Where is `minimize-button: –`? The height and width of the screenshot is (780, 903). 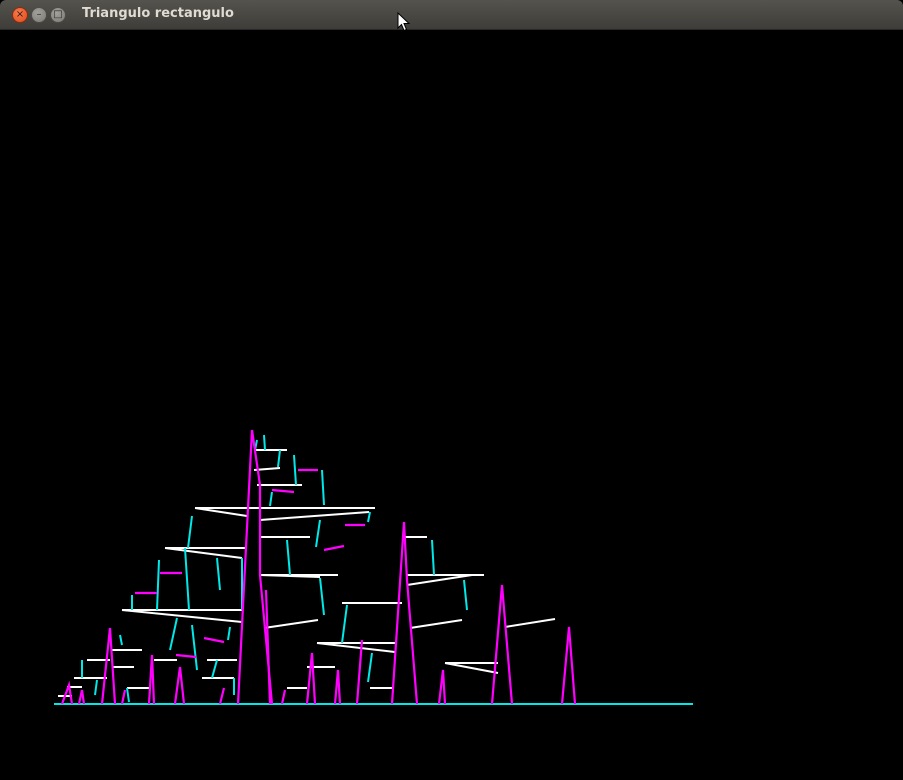 minimize-button: – is located at coordinates (39, 15).